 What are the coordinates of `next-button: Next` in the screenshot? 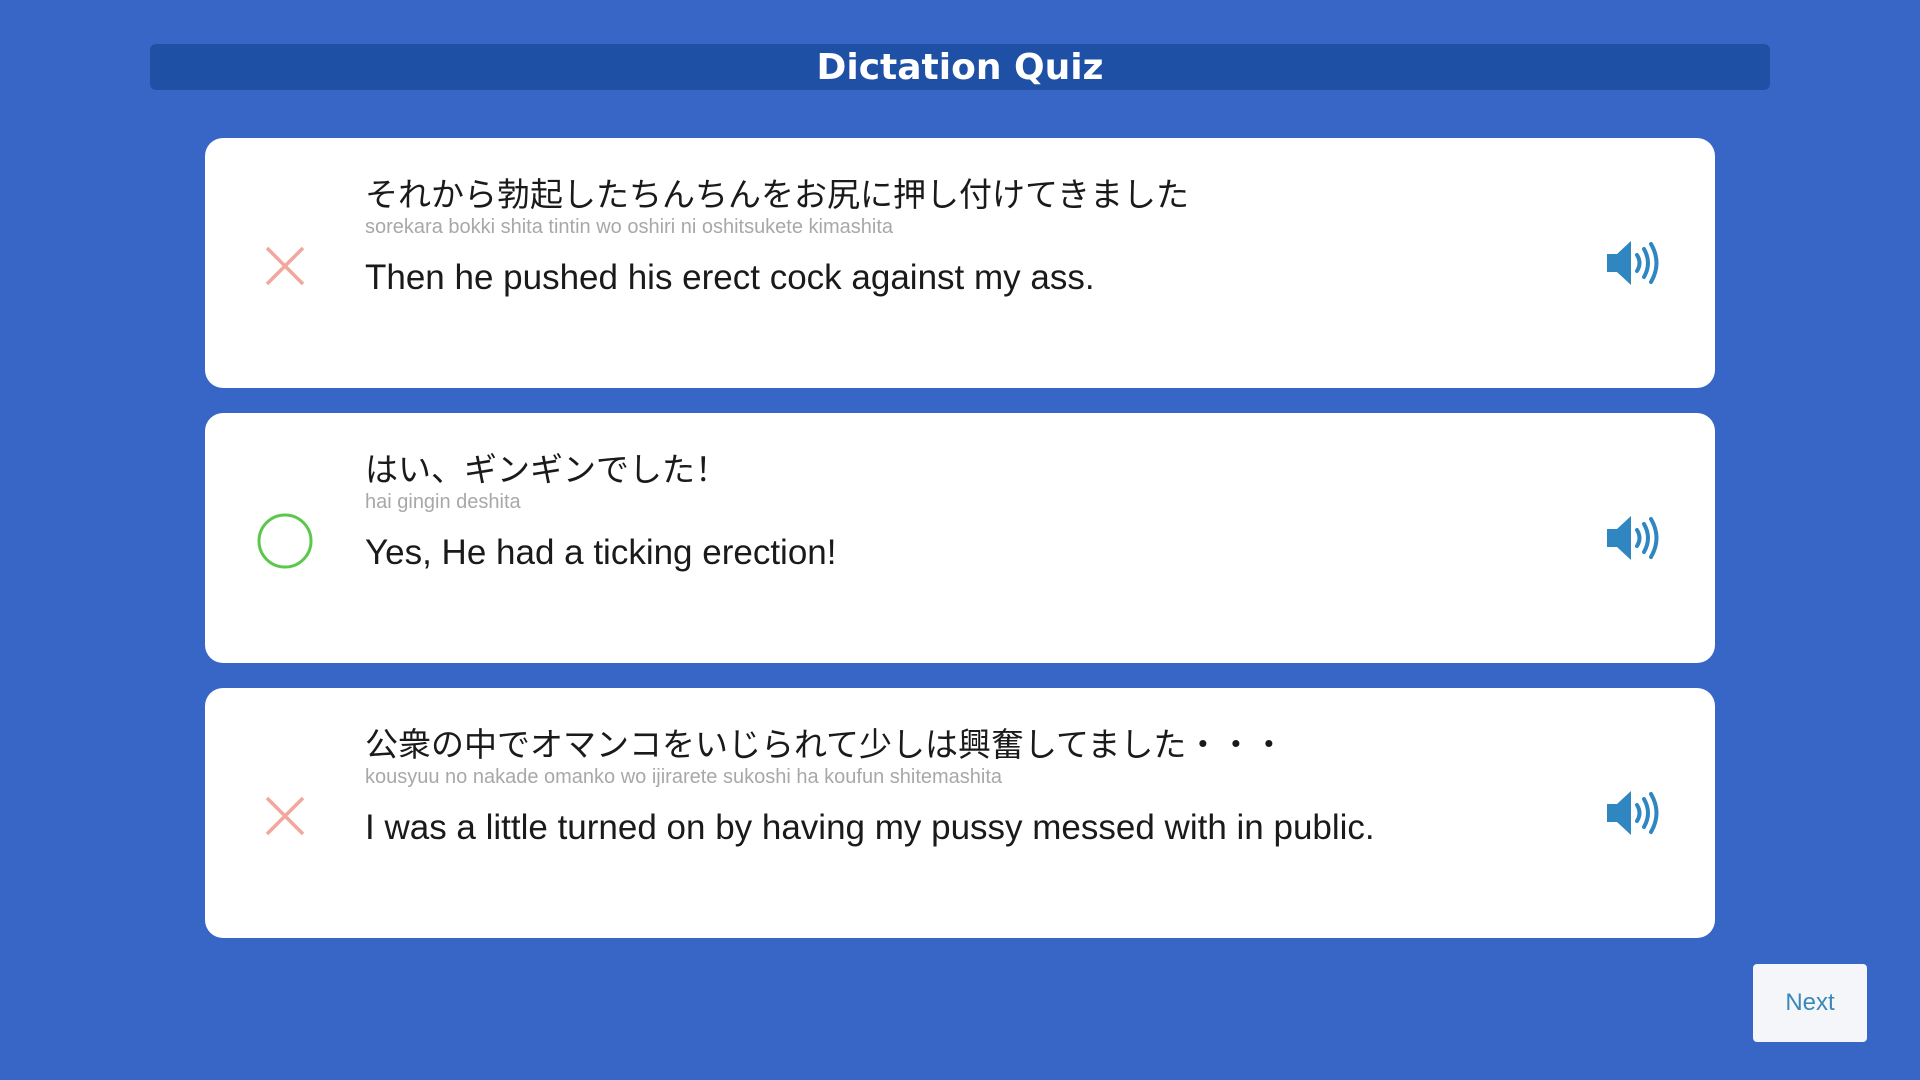 It's located at (1810, 1003).